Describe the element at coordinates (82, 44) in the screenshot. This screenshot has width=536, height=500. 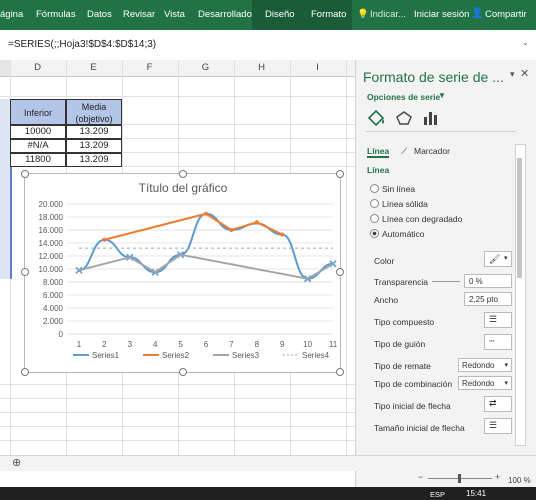
I see `formula-text: =SERIES(;;Hoja3!$D$4:$D$14;3)` at that location.